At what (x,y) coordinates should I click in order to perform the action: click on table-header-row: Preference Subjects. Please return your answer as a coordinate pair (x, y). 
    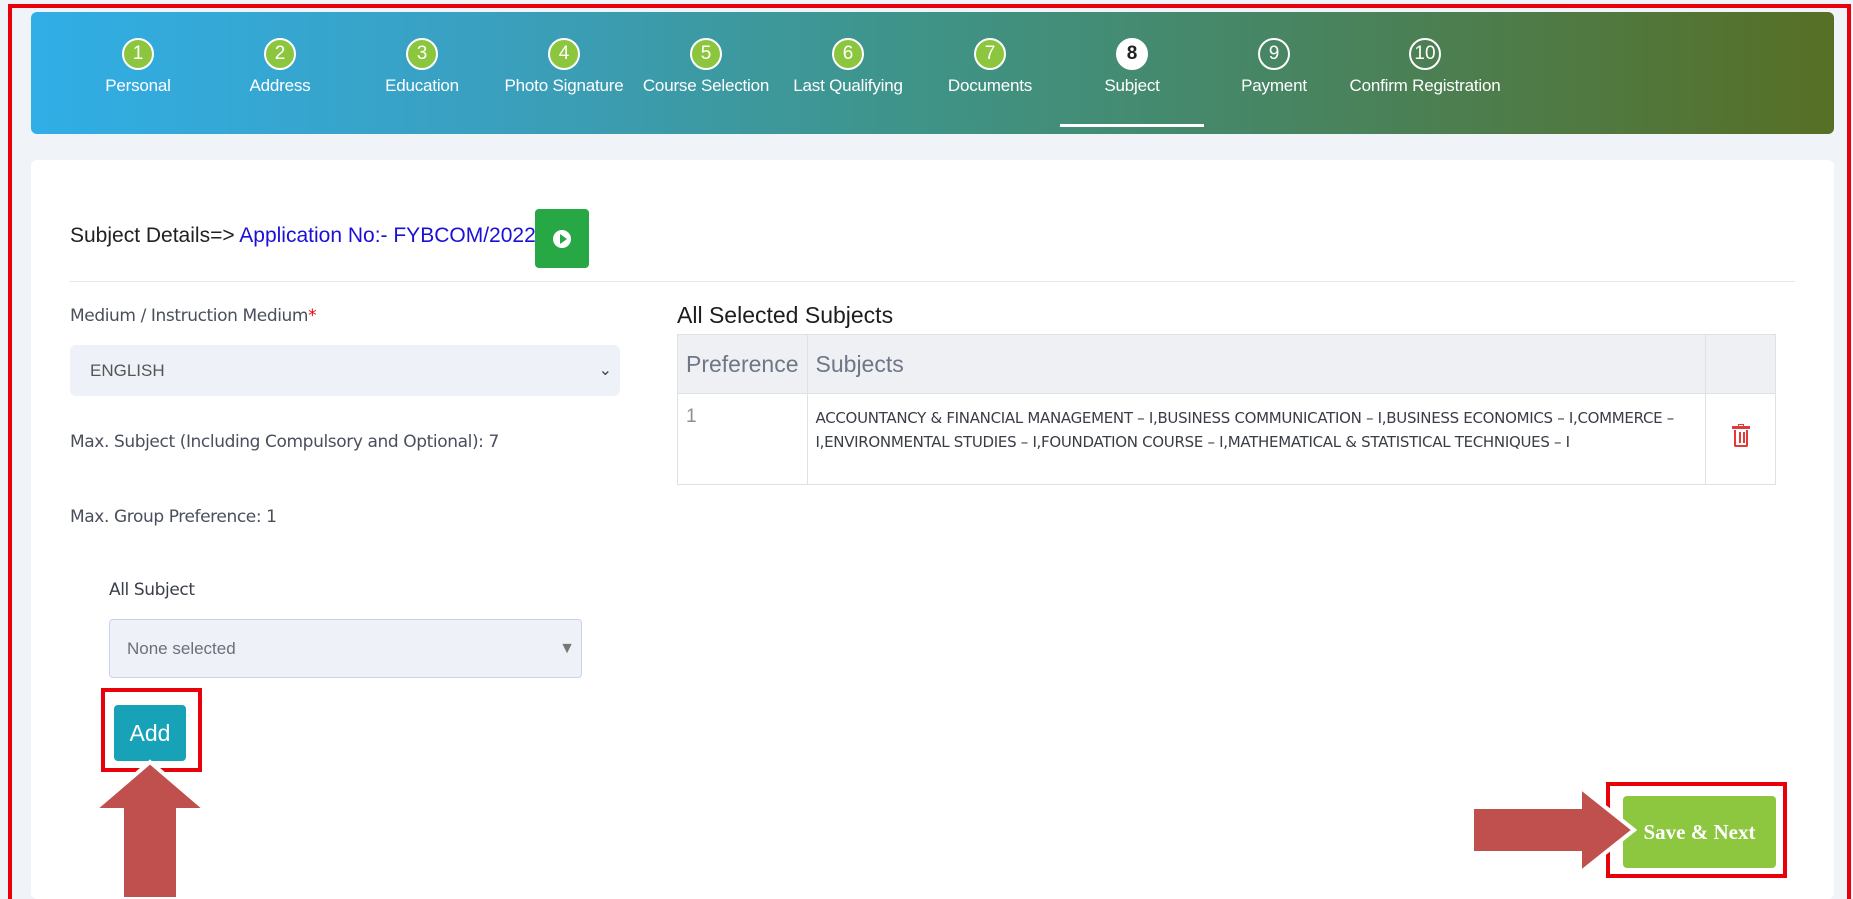
    Looking at the image, I should click on (1226, 364).